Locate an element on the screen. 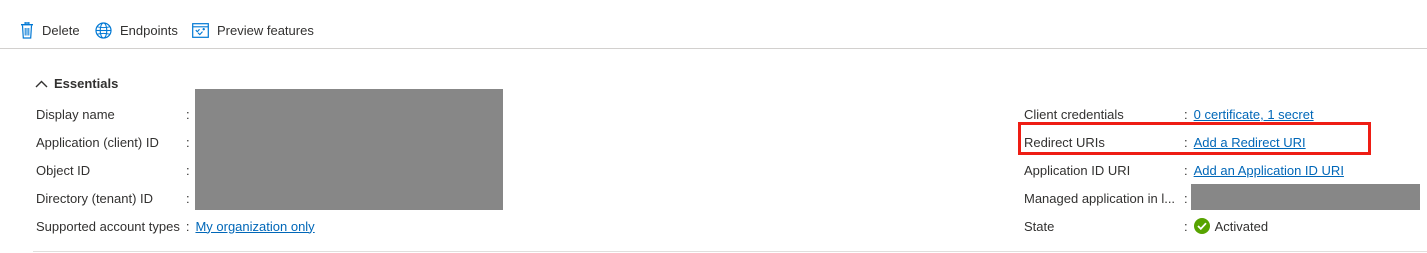 This screenshot has width=1427, height=253. tenant-id-row: Directory (tenant) ID is located at coordinates (94, 198).